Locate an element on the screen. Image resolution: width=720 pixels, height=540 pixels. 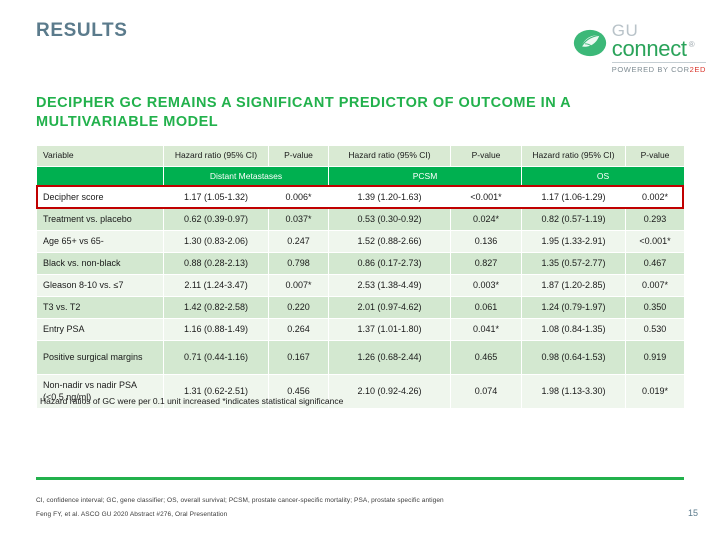
row-dm-hr: 0.88 (0.28-2.13) is located at coordinates (216, 263).